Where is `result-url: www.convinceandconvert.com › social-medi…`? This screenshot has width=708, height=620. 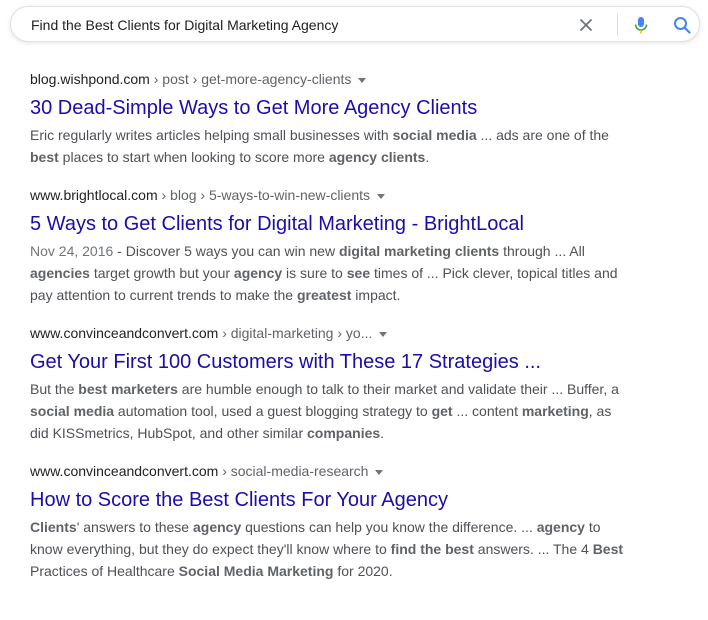
result-url: www.convinceandconvert.com › social-medi… is located at coordinates (330, 471).